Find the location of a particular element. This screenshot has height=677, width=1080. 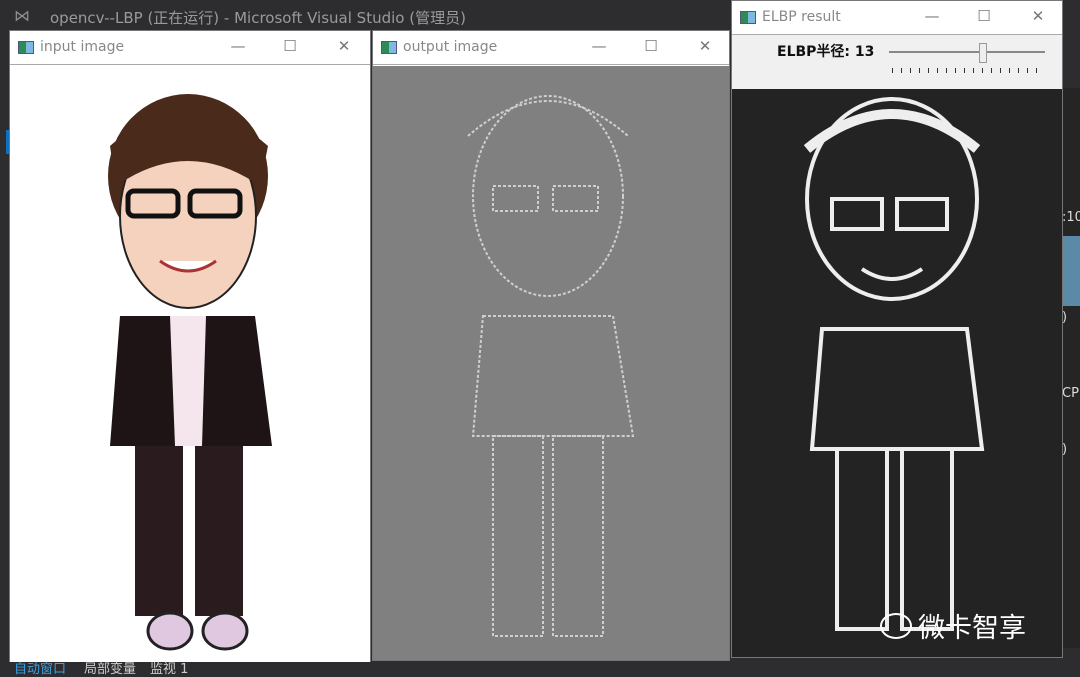

title-bar: ELBP result — ☐ ✕ is located at coordinates (897, 18).